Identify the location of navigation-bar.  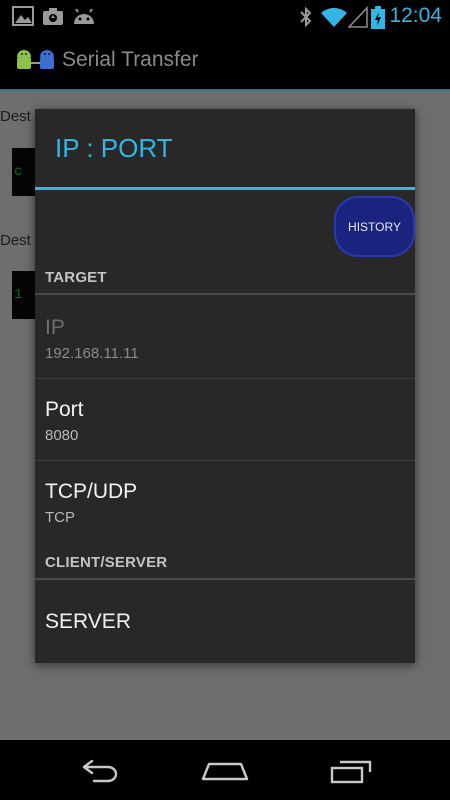
(225, 770).